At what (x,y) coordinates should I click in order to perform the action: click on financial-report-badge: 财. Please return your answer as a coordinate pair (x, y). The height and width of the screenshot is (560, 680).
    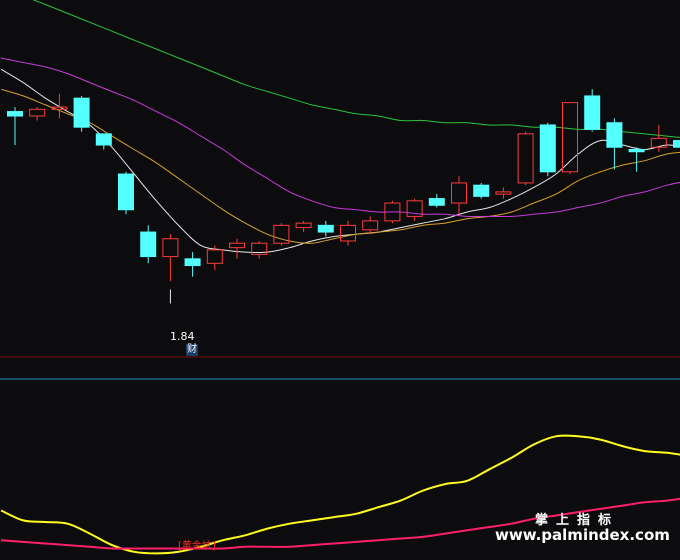
    Looking at the image, I should click on (192, 350).